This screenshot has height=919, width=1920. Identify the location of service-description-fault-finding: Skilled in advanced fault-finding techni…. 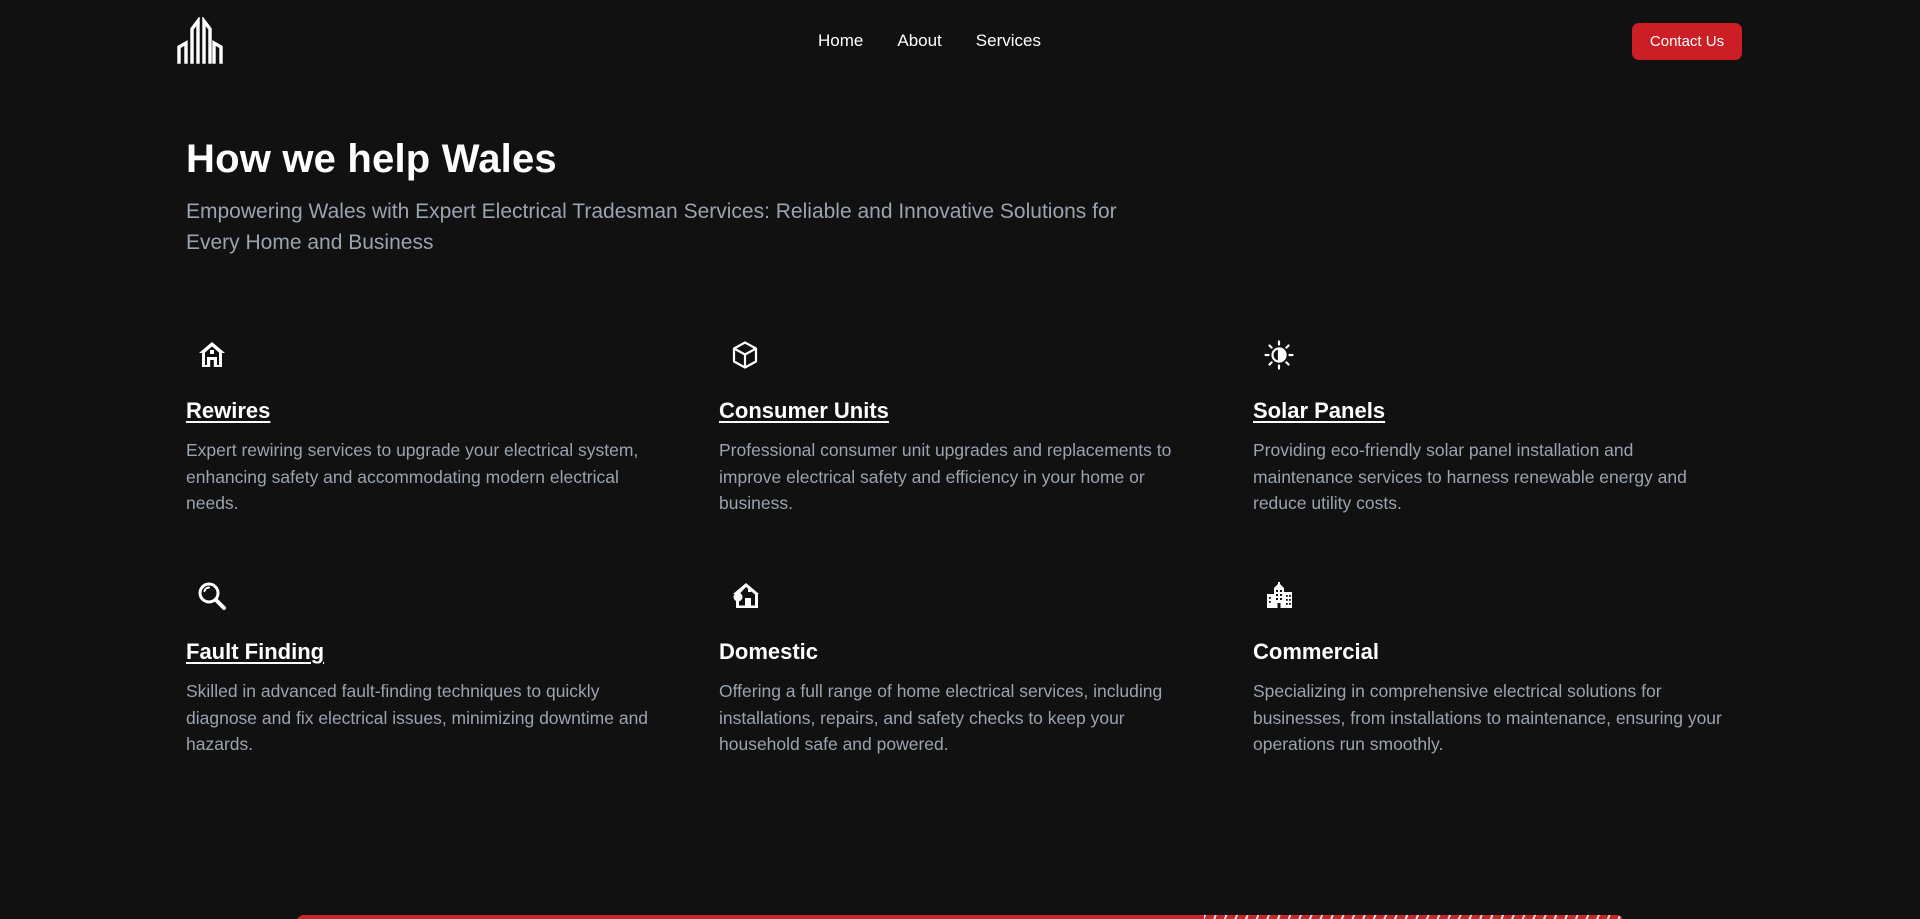
(417, 717).